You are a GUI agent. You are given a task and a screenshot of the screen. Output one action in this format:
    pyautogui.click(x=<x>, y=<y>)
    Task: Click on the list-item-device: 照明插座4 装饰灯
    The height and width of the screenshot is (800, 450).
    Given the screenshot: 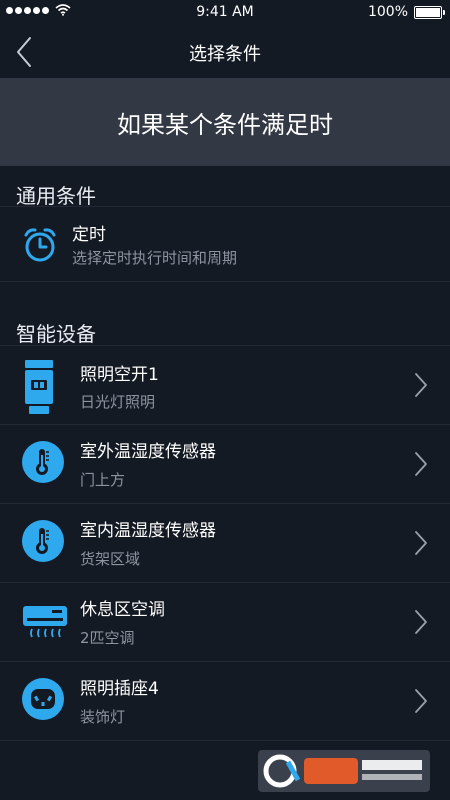 What is the action you would take?
    pyautogui.click(x=225, y=701)
    